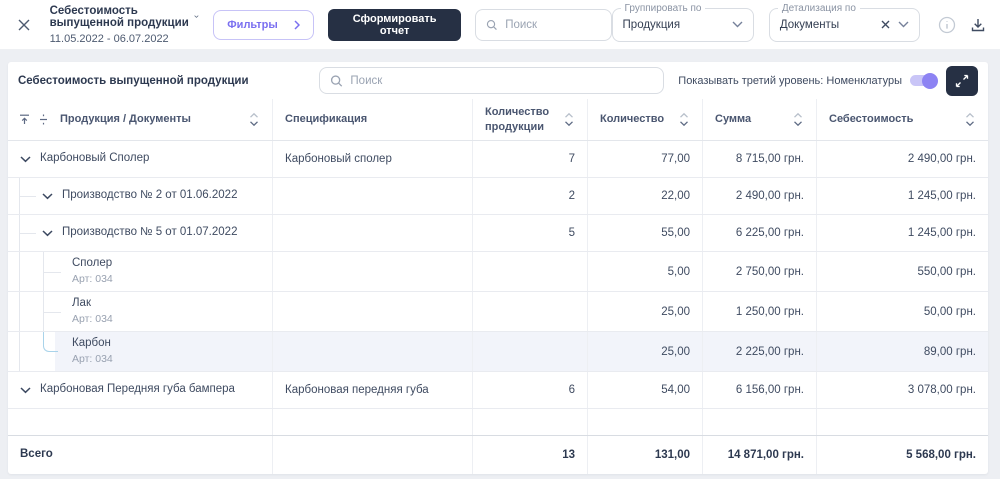 The width and height of the screenshot is (1000, 479). Describe the element at coordinates (140, 390) in the screenshot. I see `product-cell: Карбоновая Передняя губа бампера` at that location.